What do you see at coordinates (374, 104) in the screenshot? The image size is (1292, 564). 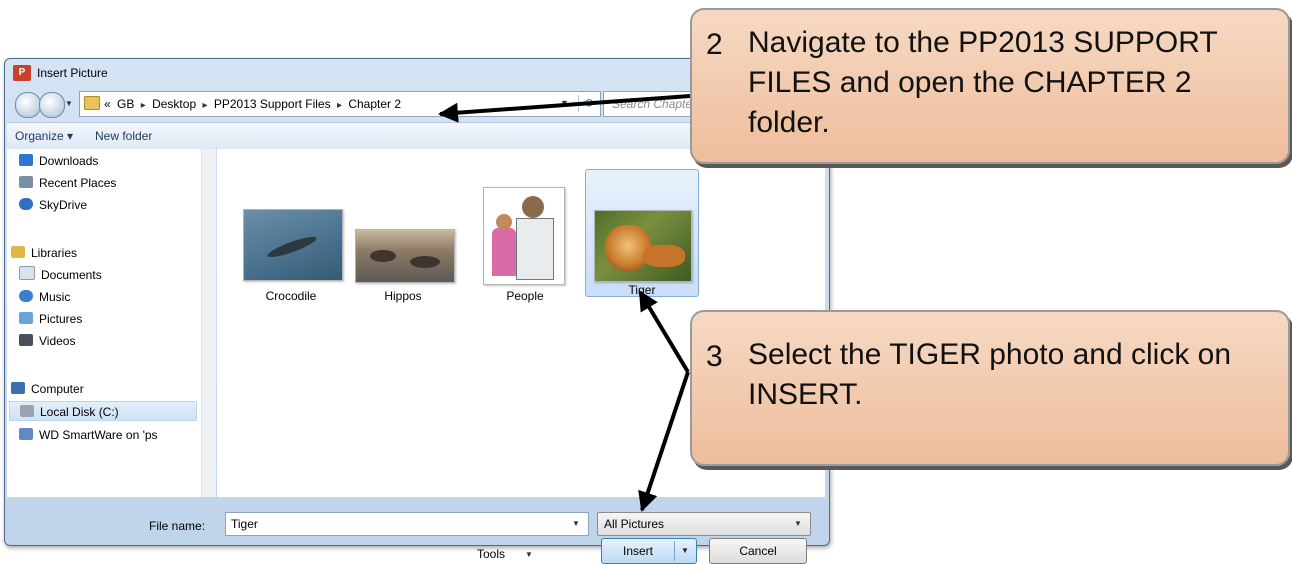 I see `breadcrumb-chapter-2: Chapter 2` at bounding box center [374, 104].